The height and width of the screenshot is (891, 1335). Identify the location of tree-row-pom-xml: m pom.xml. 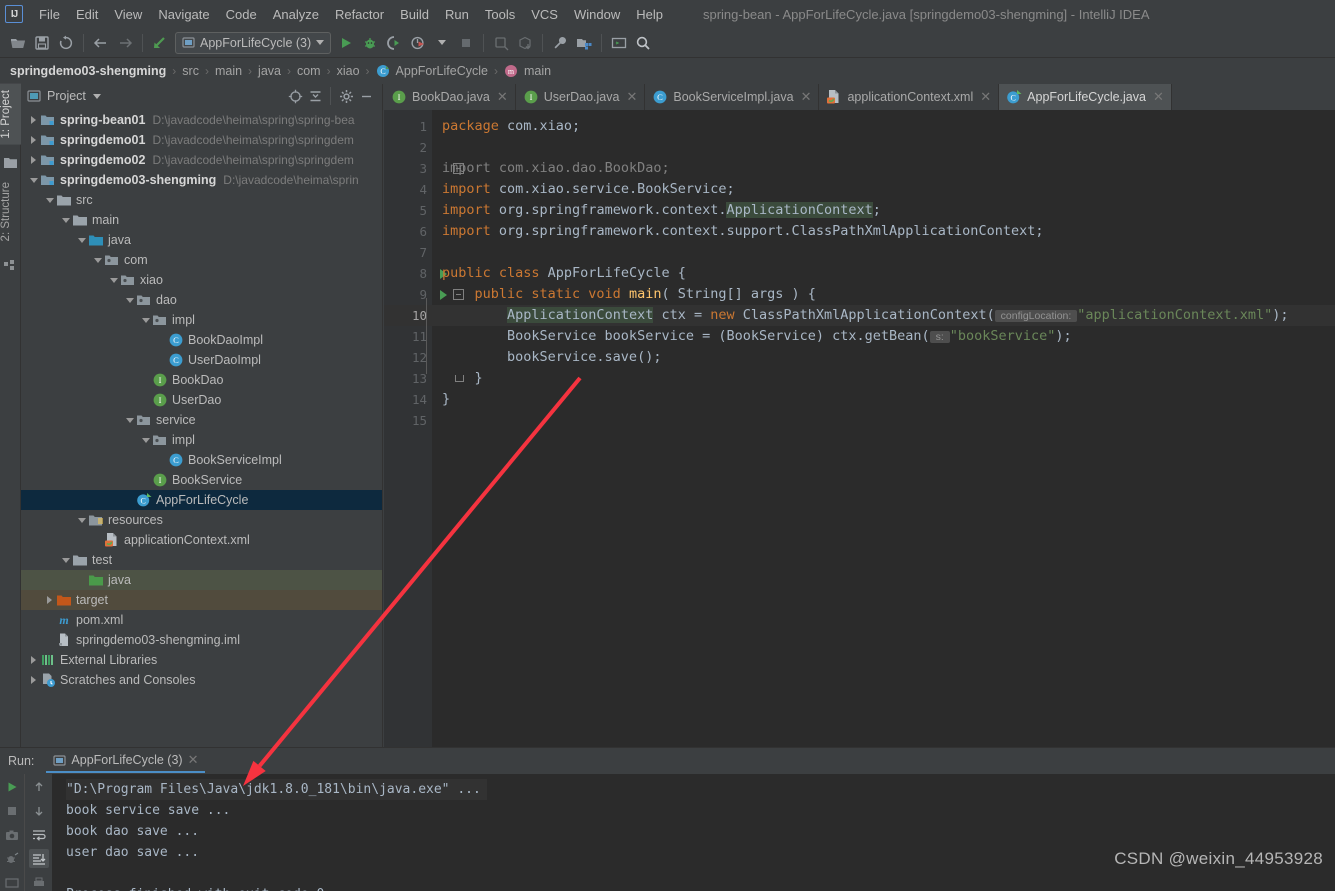
(201, 620).